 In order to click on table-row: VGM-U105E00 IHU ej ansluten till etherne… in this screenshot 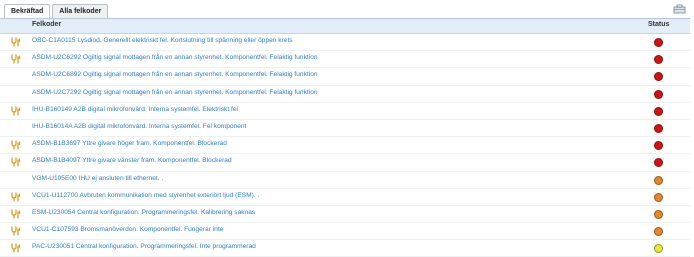, I will do `click(345, 180)`.